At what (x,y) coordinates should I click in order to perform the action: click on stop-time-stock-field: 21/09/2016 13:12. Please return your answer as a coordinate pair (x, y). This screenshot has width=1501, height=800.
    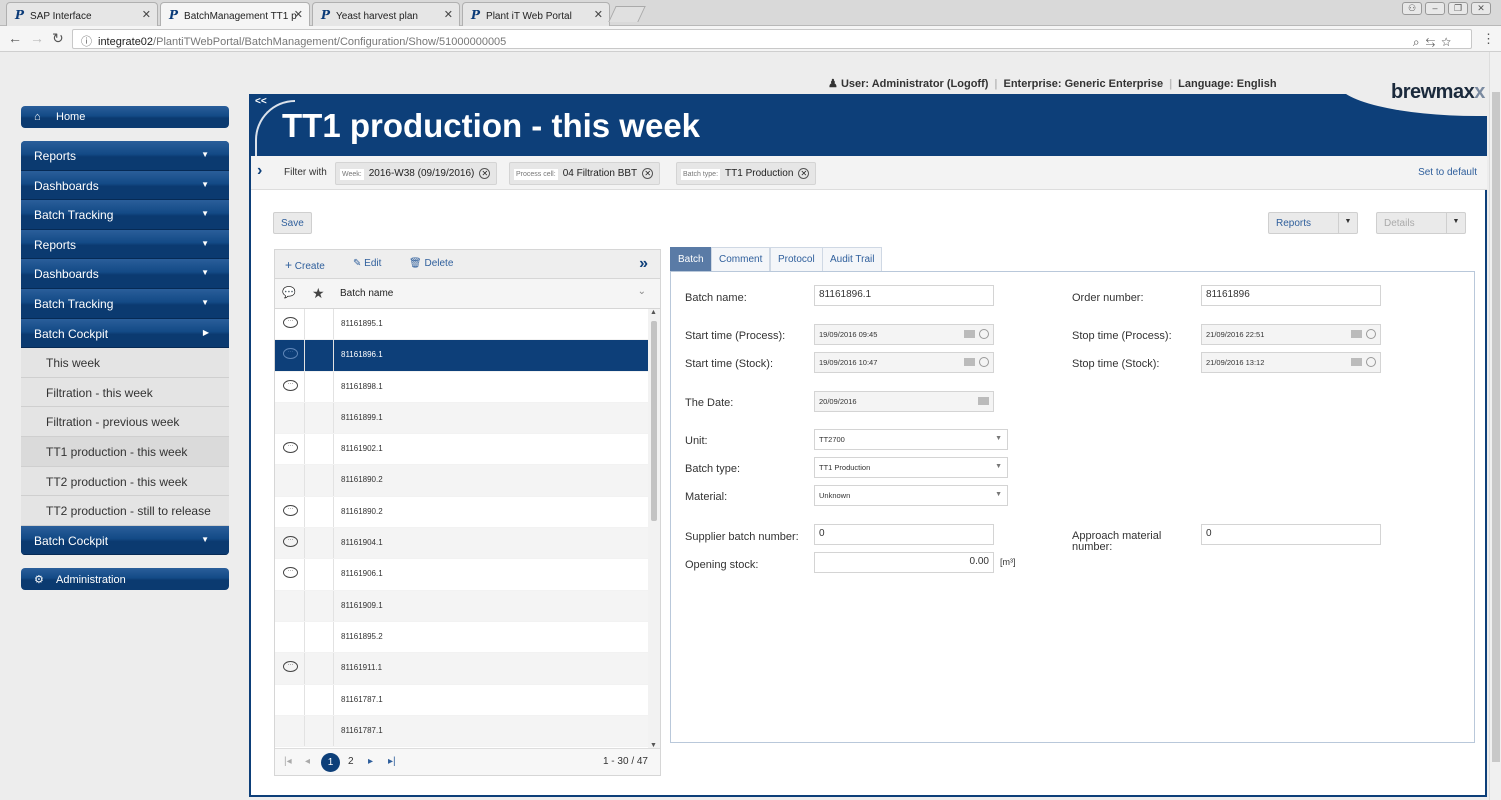
    Looking at the image, I should click on (1291, 362).